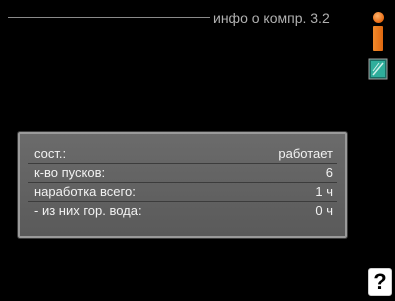  What do you see at coordinates (271, 18) in the screenshot?
I see `page-title: инфо о компр. 3.2` at bounding box center [271, 18].